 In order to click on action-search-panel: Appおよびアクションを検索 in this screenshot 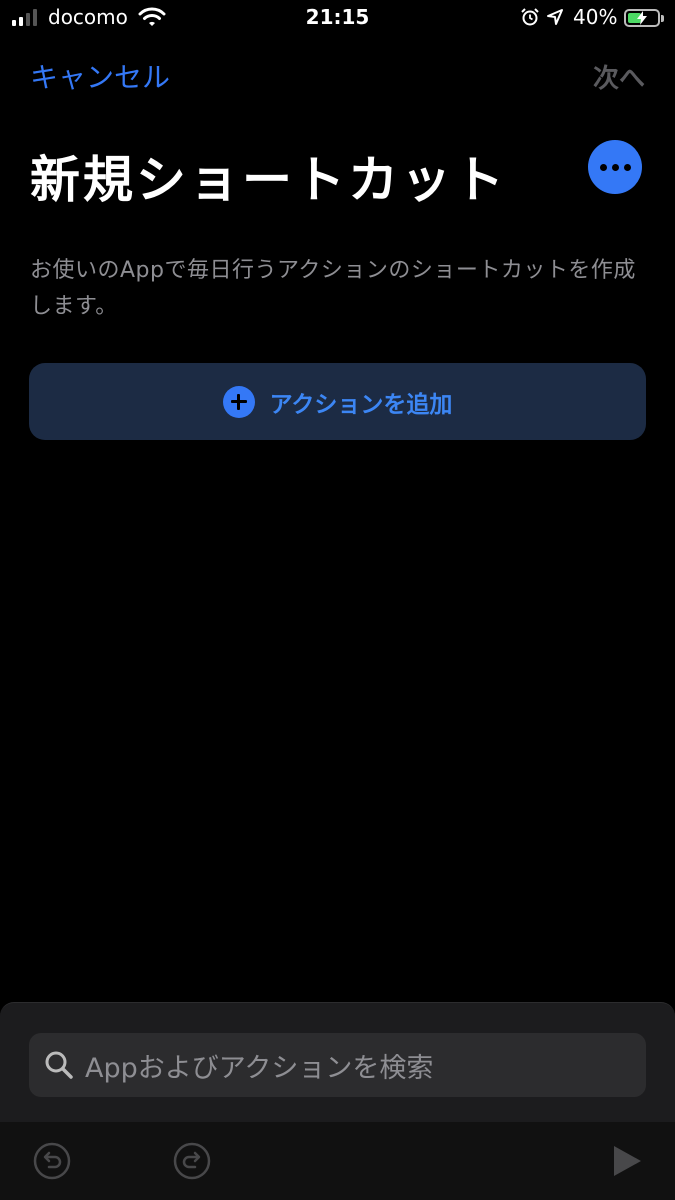, I will do `click(337, 1062)`.